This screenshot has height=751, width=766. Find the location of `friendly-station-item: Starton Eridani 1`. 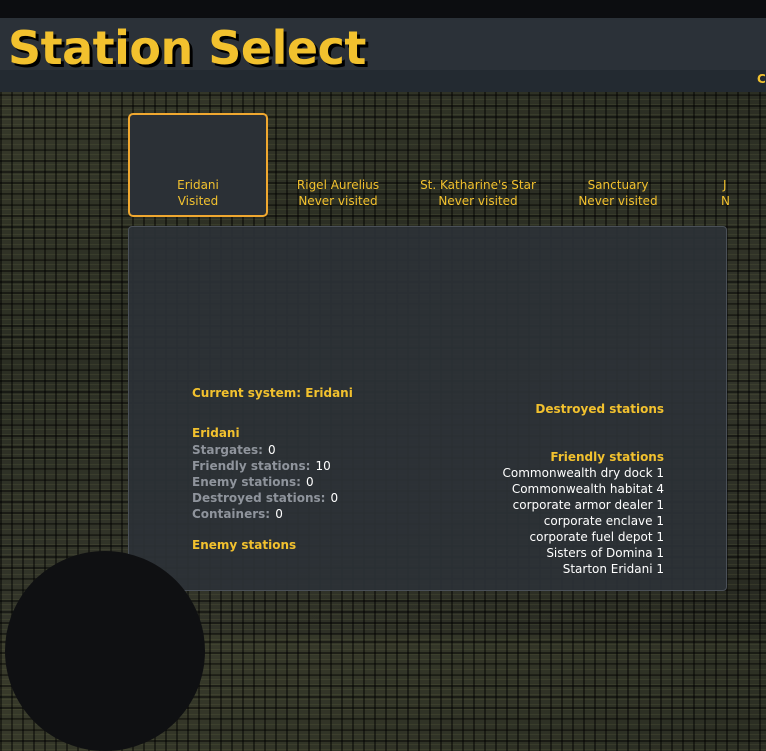

friendly-station-item: Starton Eridani 1 is located at coordinates (613, 569).